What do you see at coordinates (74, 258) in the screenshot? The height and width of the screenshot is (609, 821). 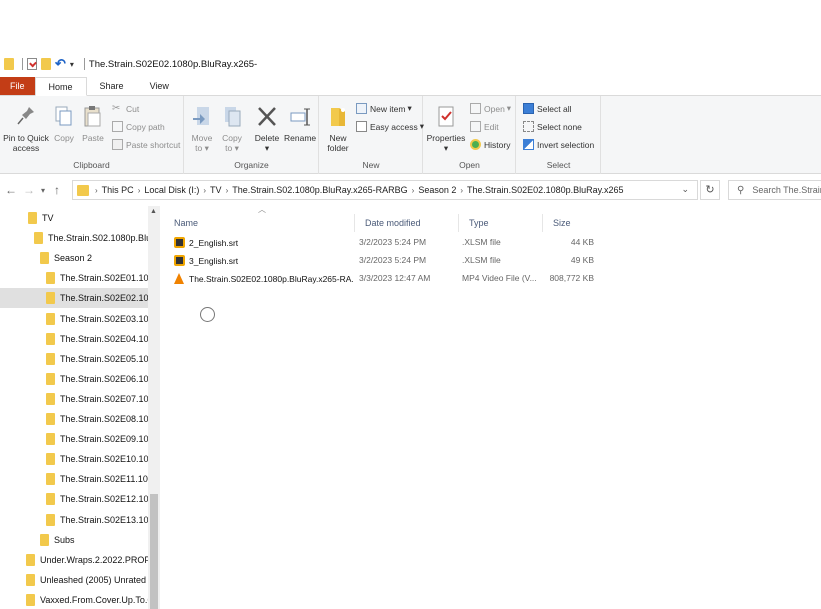 I see `tree-item: Season 2` at bounding box center [74, 258].